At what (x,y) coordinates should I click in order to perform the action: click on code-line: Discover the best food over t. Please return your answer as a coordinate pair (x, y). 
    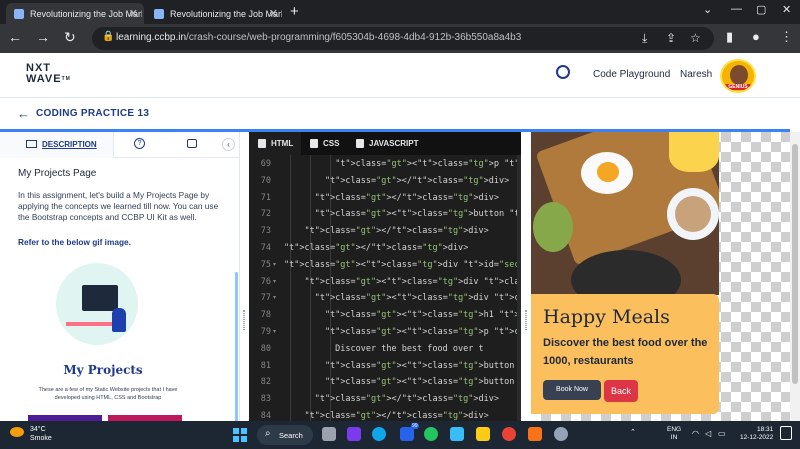
    Looking at the image, I should click on (383, 349).